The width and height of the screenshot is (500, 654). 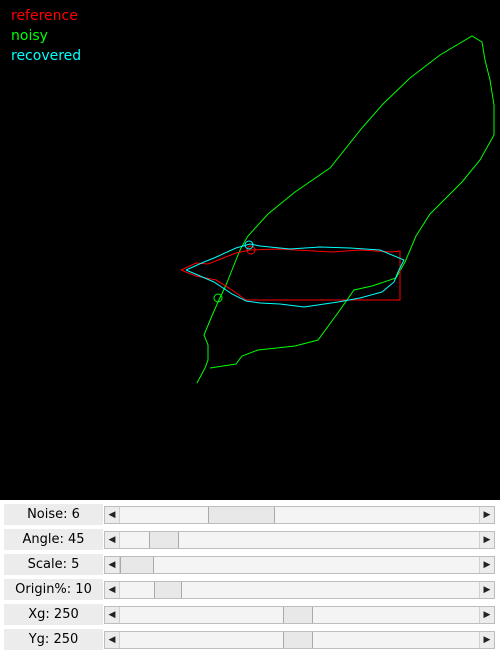 I want to click on angle-scrollbar: ◀ ▶, so click(x=299, y=540).